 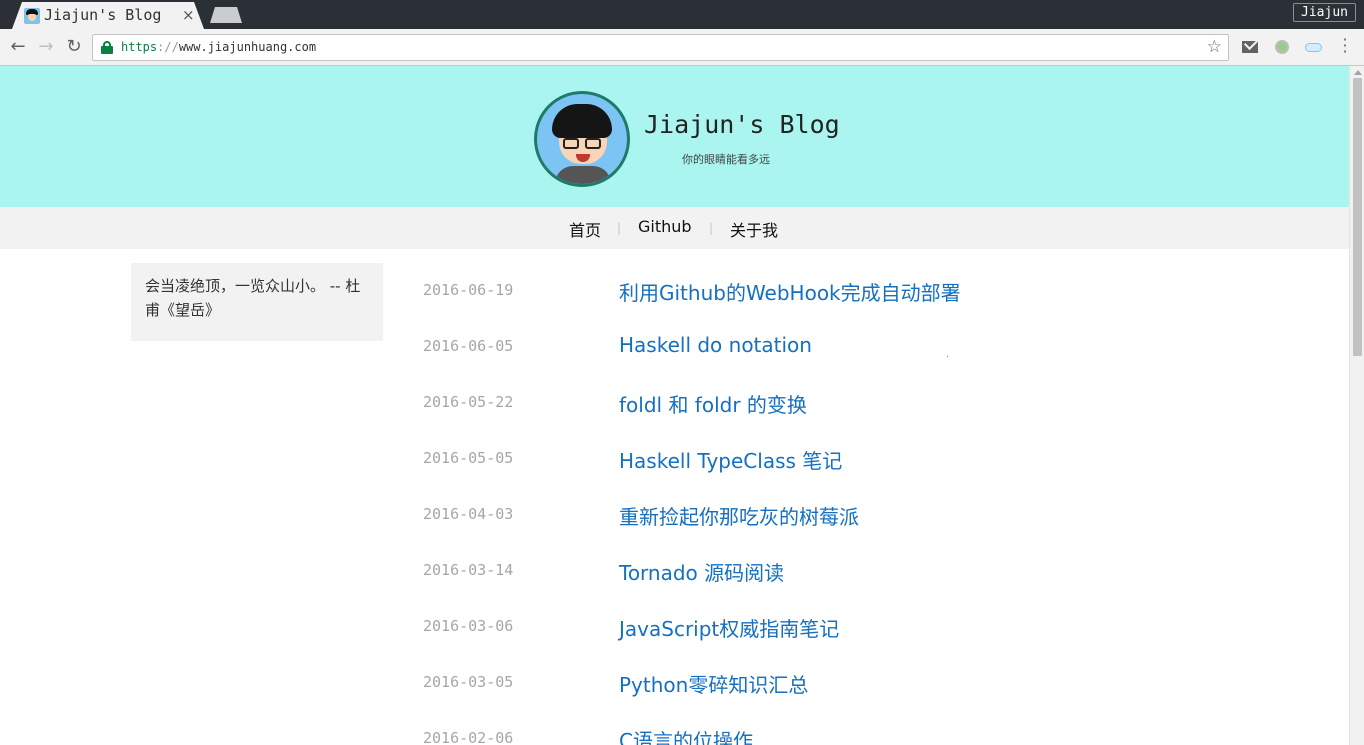 I want to click on post-item: 2016-03-14 Tornado 源码阅读, so click(x=674, y=574).